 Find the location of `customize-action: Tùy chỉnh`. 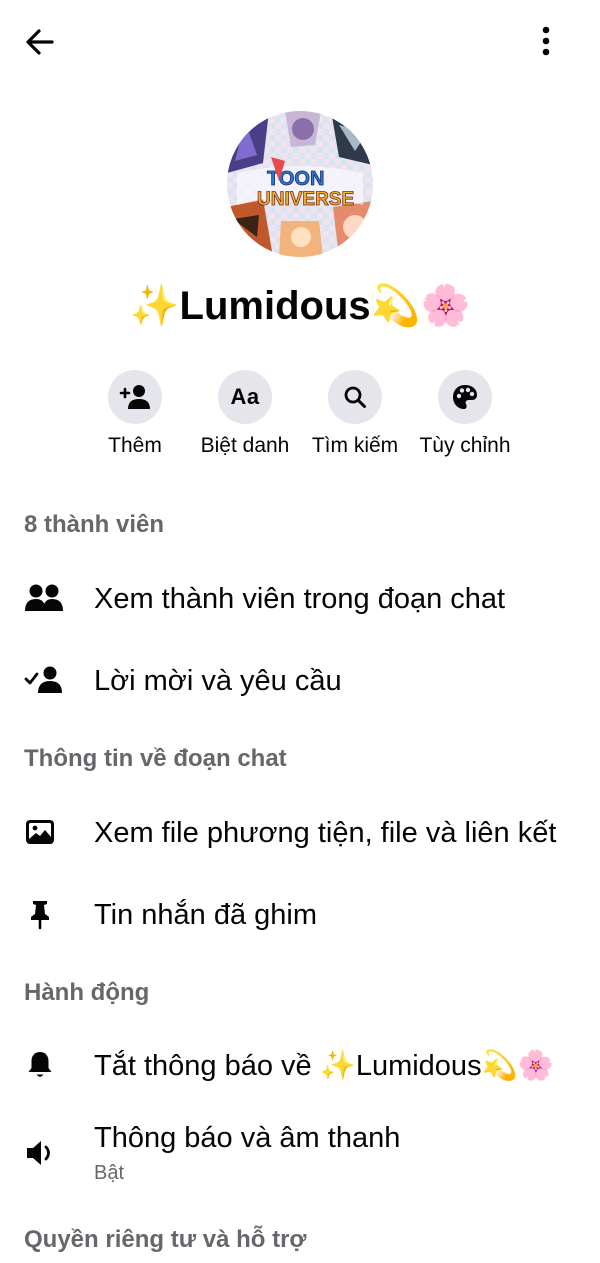

customize-action: Tùy chỉnh is located at coordinates (465, 414).